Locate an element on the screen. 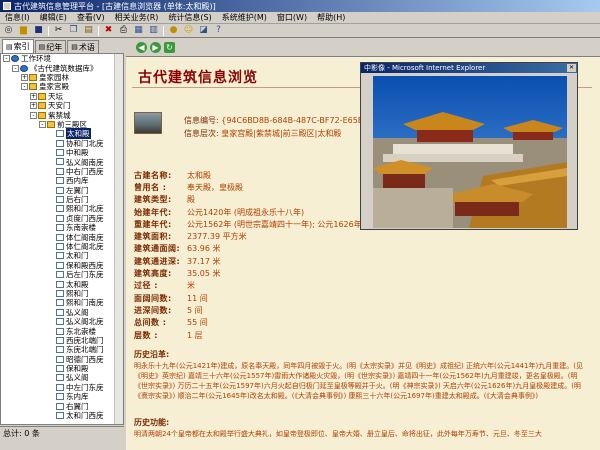 This screenshot has width=600, height=450. cut-icon: ✂ is located at coordinates (58, 30).